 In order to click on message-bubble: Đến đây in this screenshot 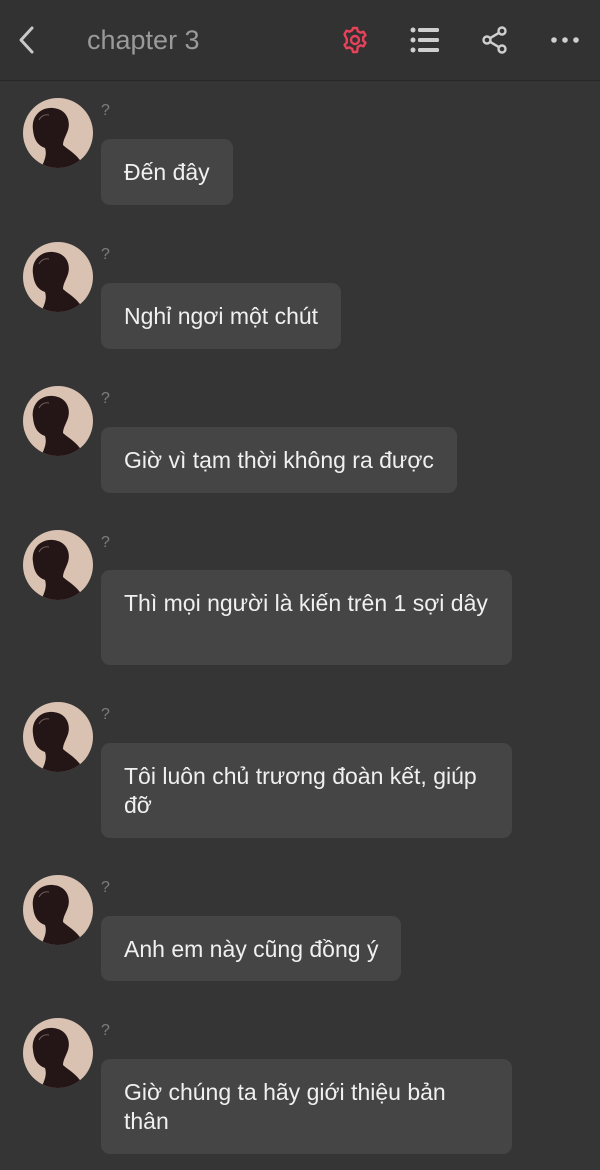, I will do `click(167, 172)`.